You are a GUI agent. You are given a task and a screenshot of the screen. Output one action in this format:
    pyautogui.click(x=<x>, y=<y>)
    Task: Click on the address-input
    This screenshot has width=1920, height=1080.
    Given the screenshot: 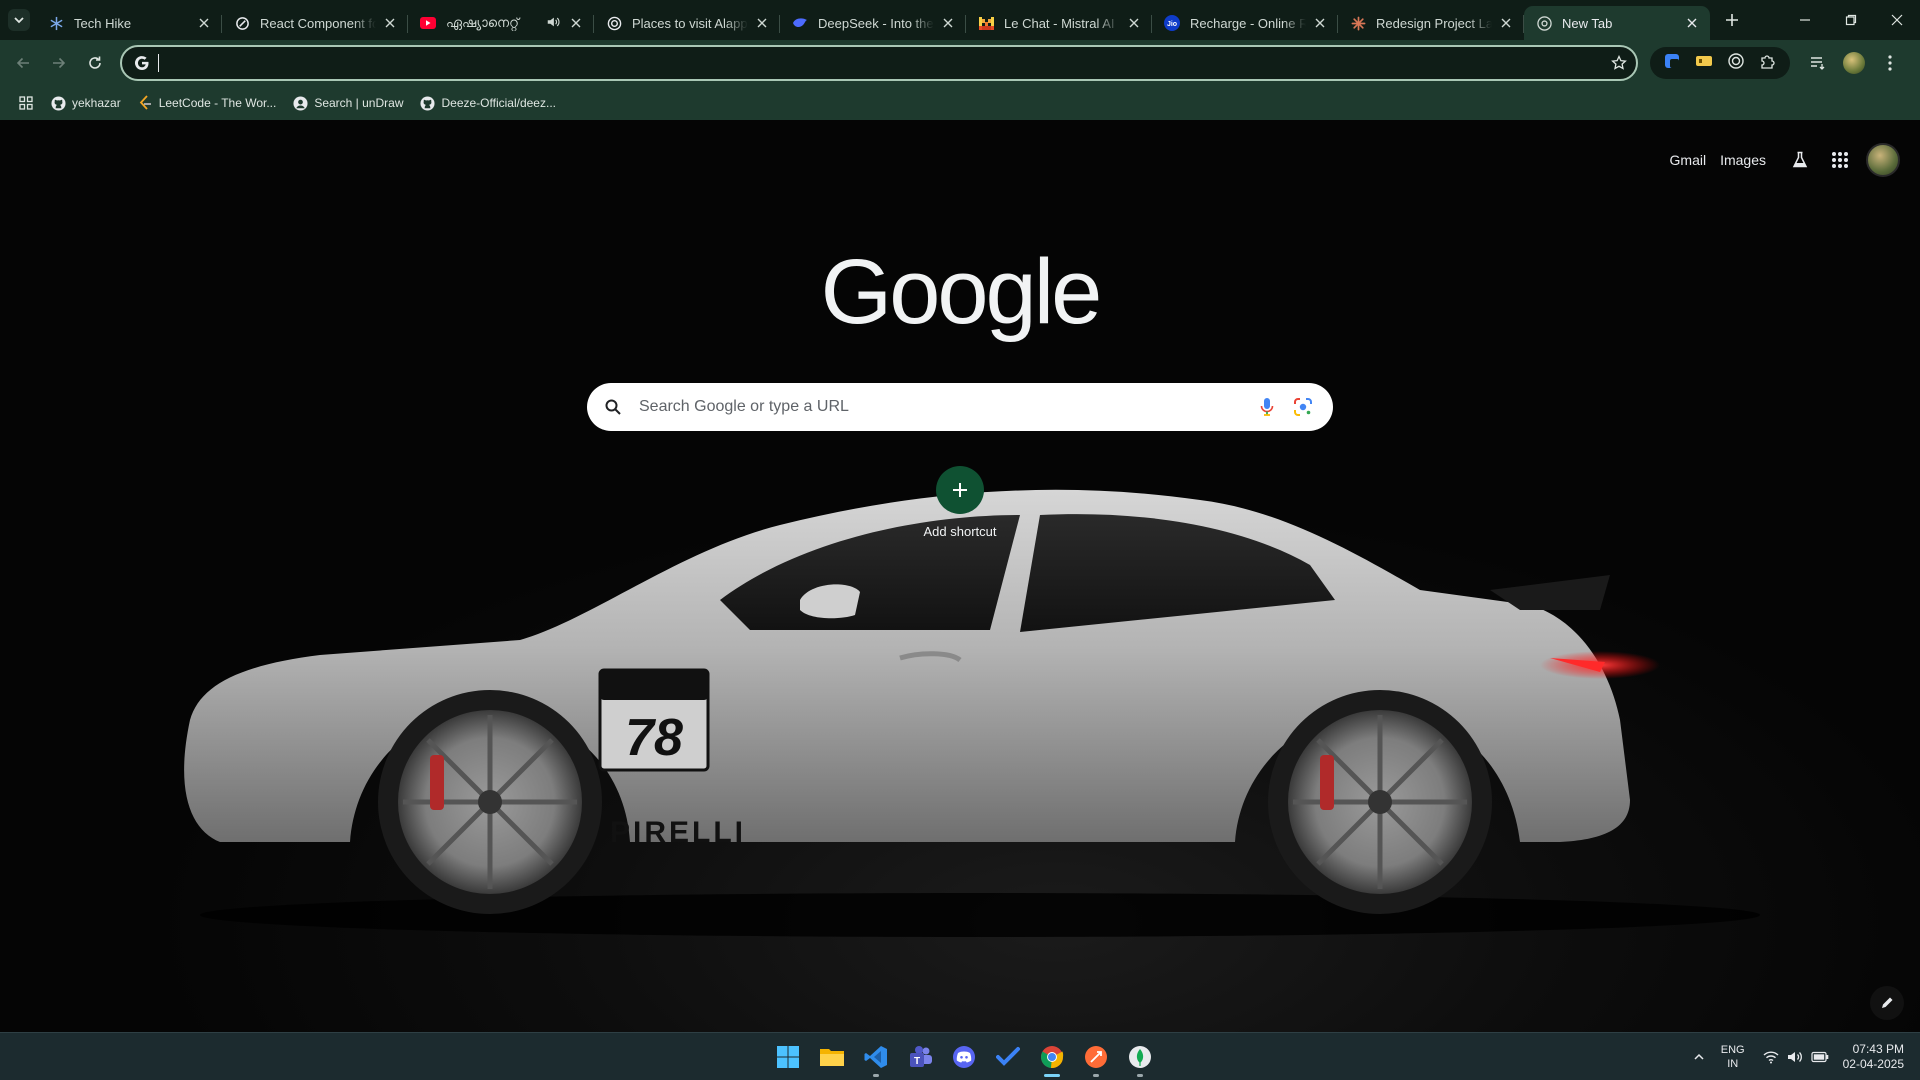 What is the action you would take?
    pyautogui.click(x=877, y=63)
    